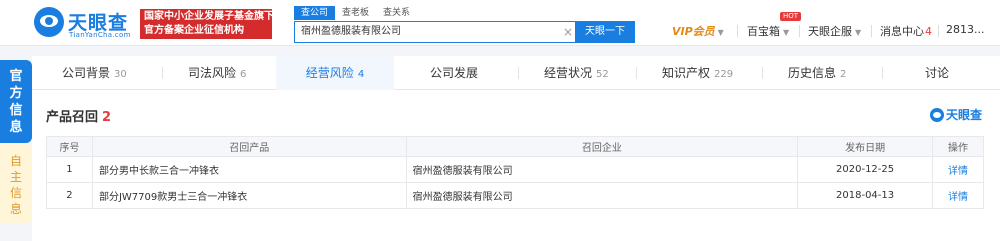  What do you see at coordinates (69, 146) in the screenshot?
I see `column-header-no: 序号` at bounding box center [69, 146].